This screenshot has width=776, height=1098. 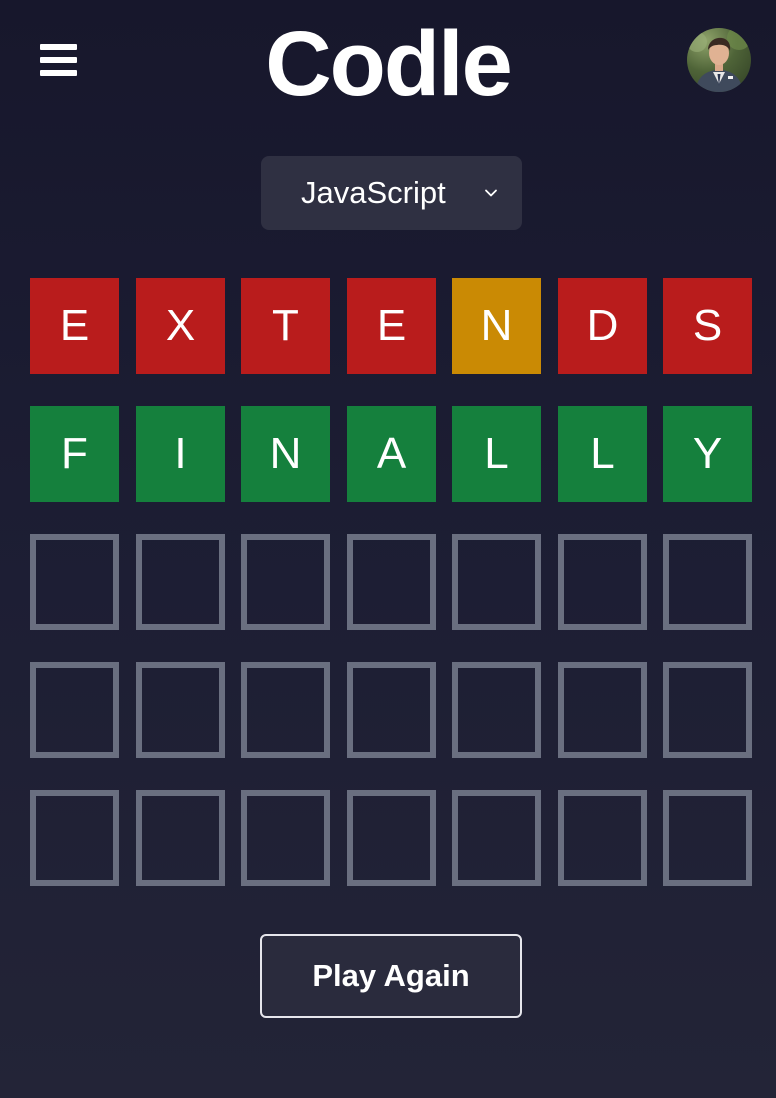 I want to click on letter-tile: X, so click(x=180, y=326).